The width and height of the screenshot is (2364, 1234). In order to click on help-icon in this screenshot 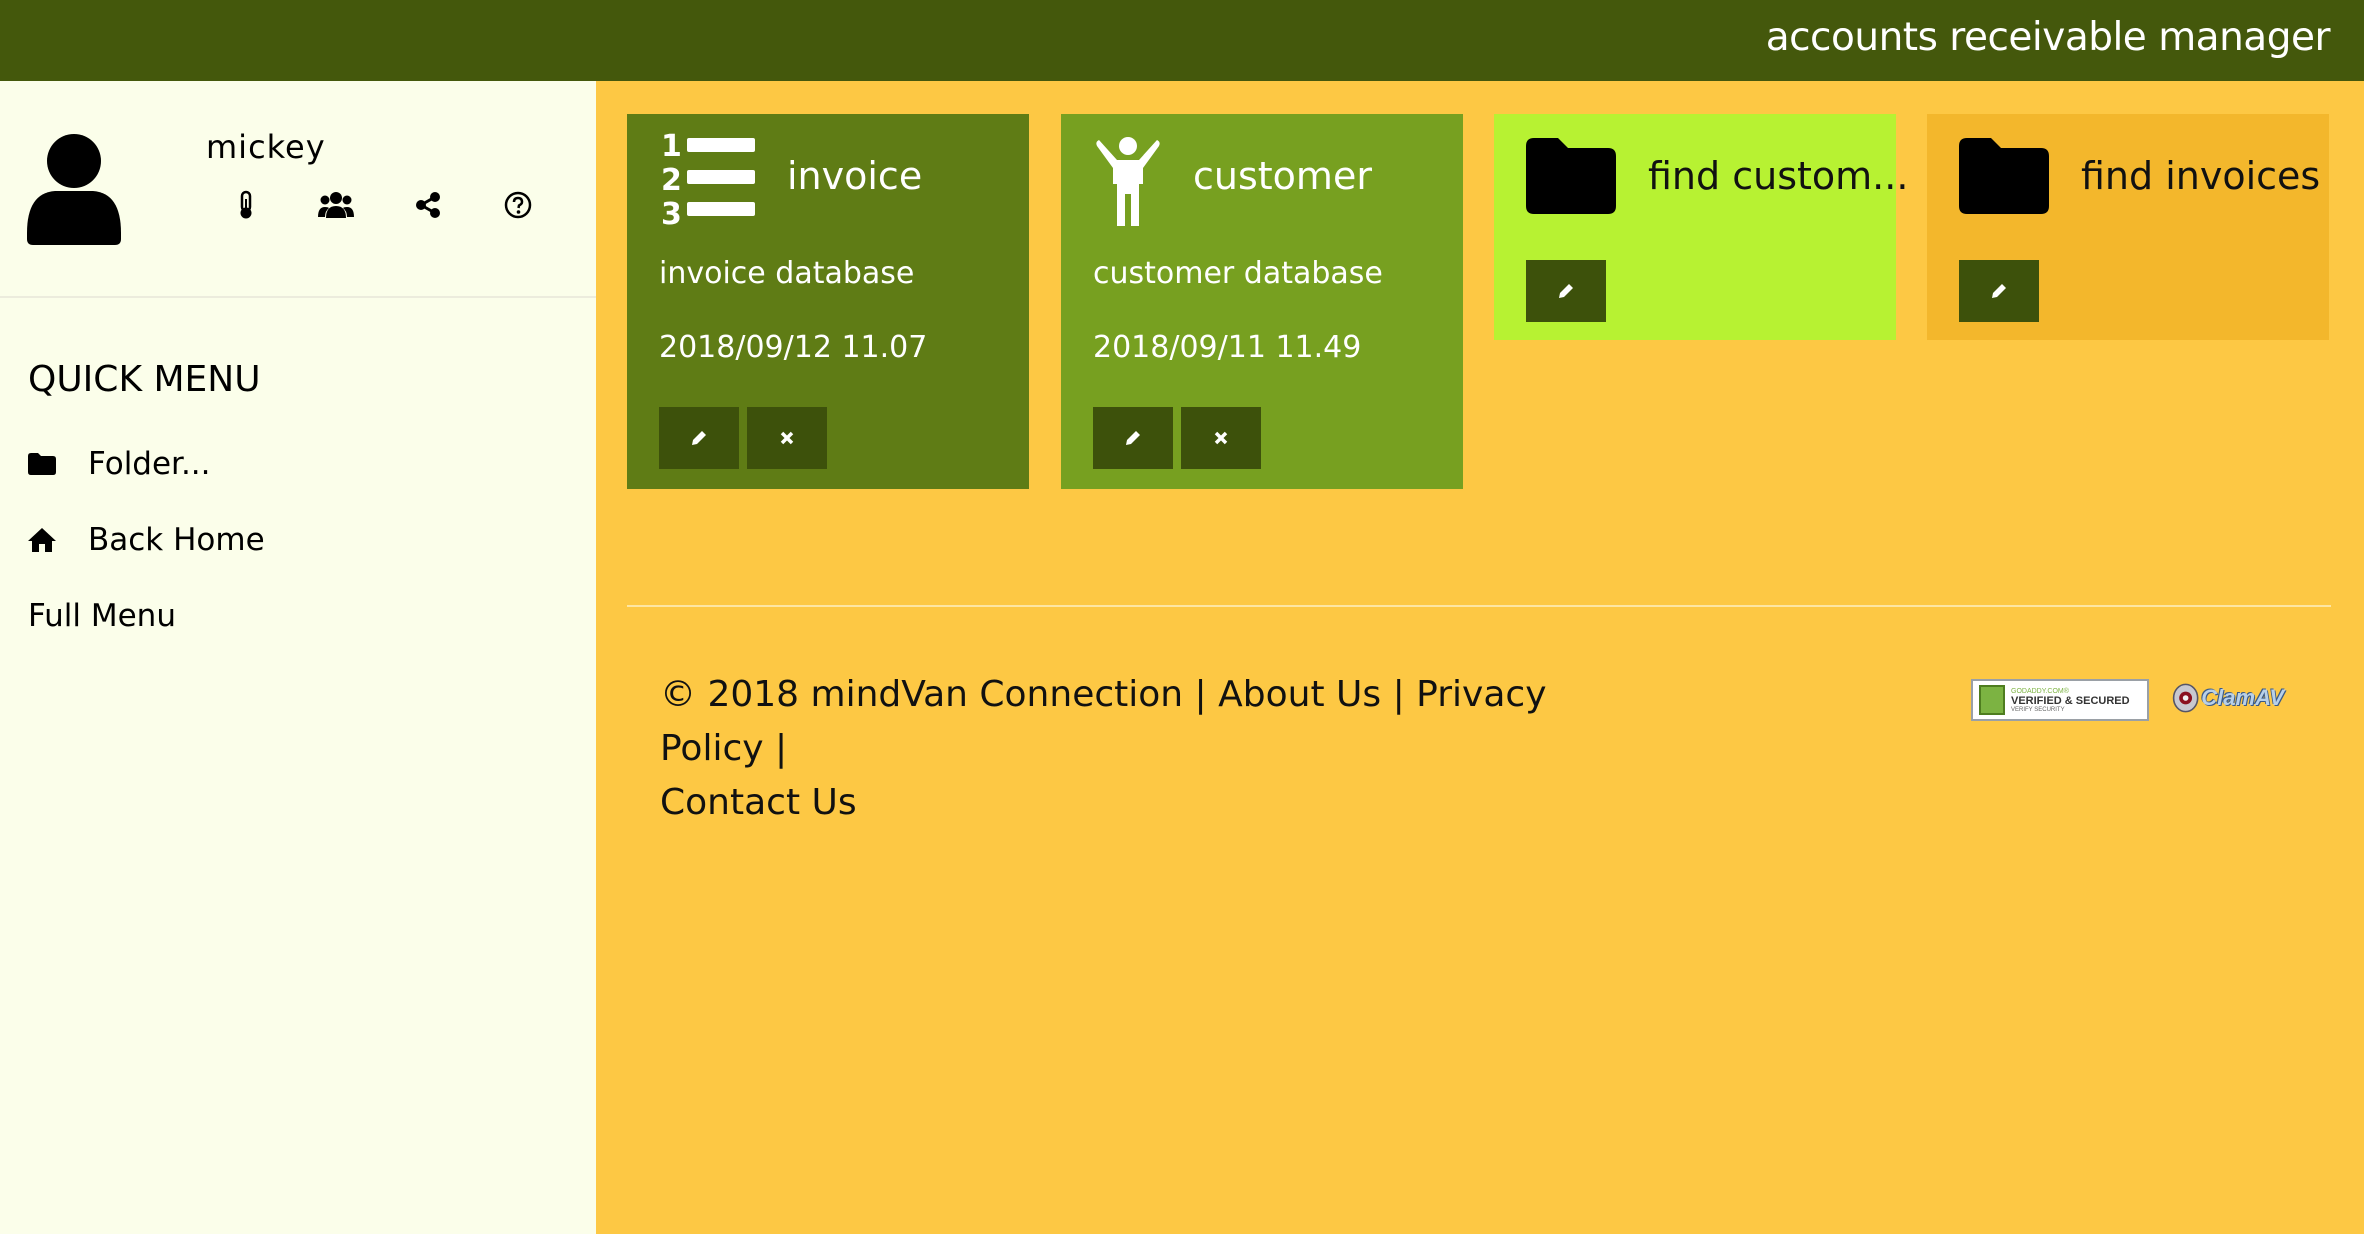, I will do `click(518, 205)`.